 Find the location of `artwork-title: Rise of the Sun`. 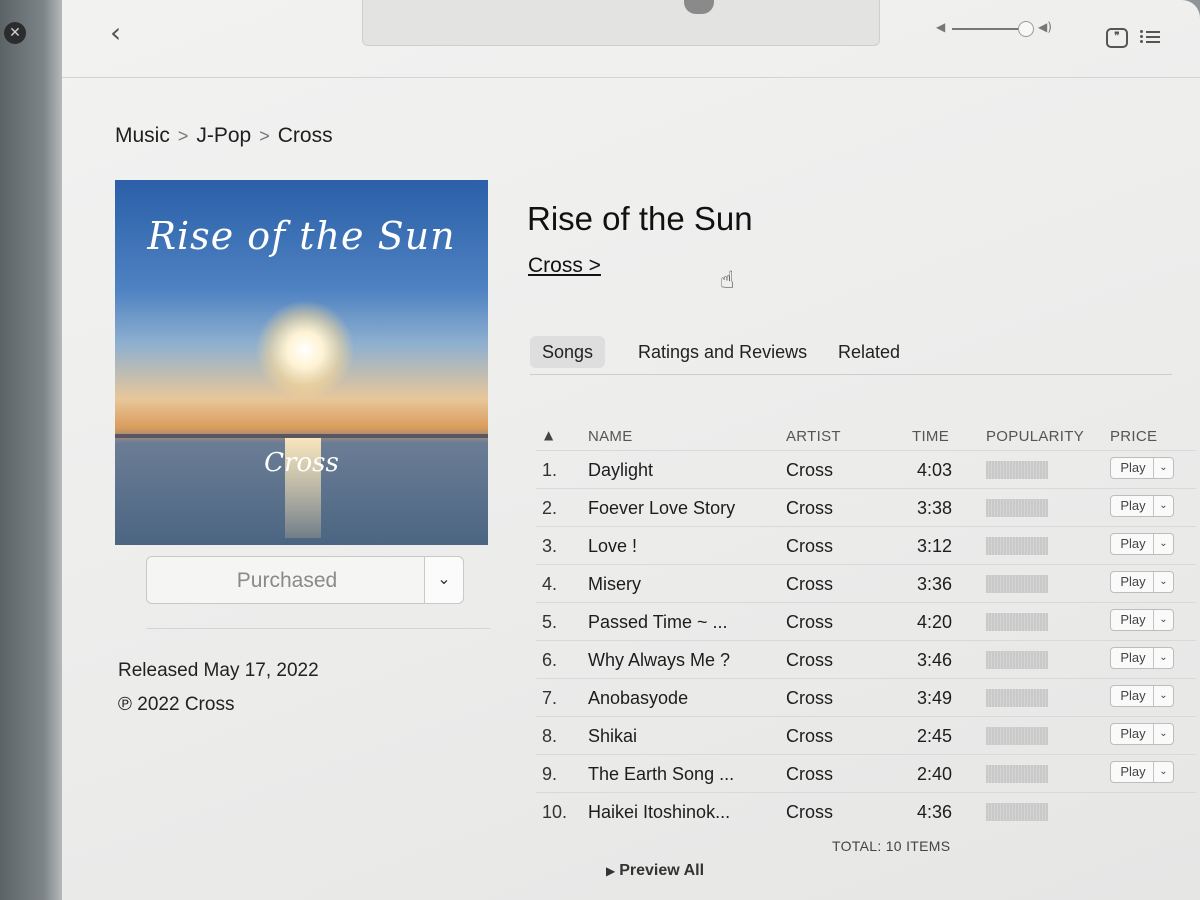

artwork-title: Rise of the Sun is located at coordinates (301, 236).